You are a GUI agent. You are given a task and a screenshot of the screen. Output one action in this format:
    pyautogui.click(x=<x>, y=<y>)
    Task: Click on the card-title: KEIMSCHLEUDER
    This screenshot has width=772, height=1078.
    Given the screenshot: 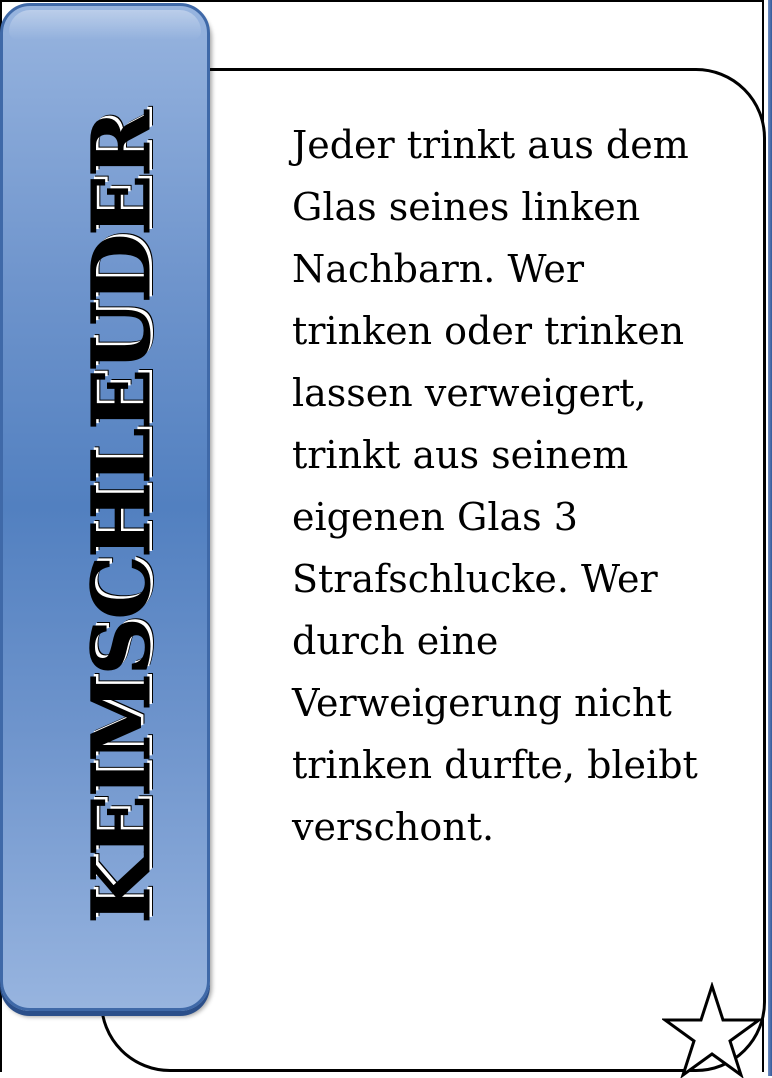 What is the action you would take?
    pyautogui.click(x=121, y=518)
    